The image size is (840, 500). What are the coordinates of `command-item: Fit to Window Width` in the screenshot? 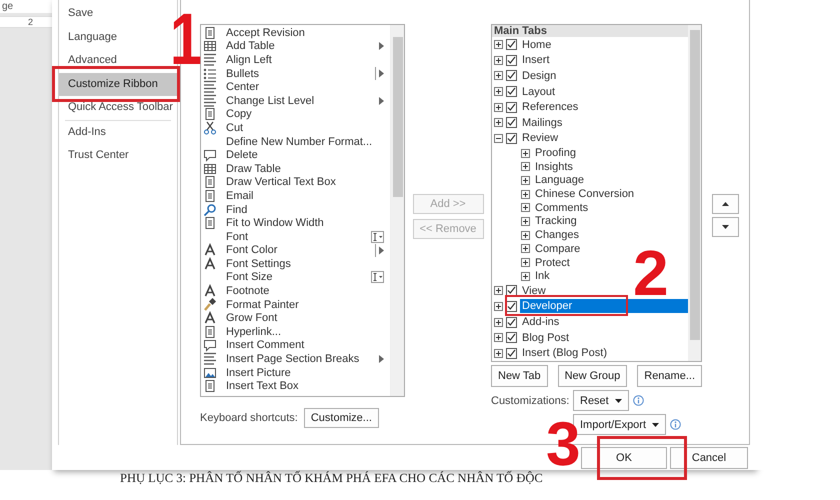 It's located at (295, 223).